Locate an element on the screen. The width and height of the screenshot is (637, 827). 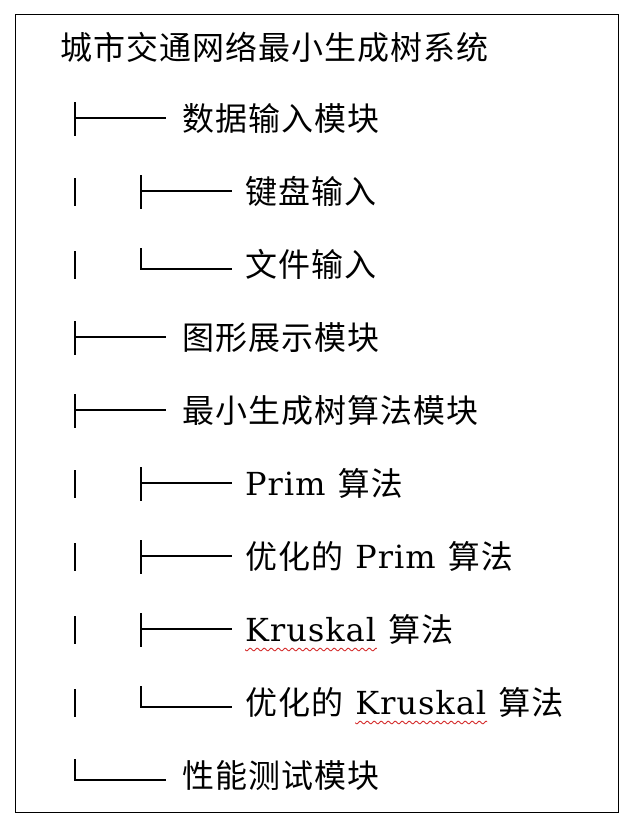
tree-node-label: Prim 算法 is located at coordinates (324, 484).